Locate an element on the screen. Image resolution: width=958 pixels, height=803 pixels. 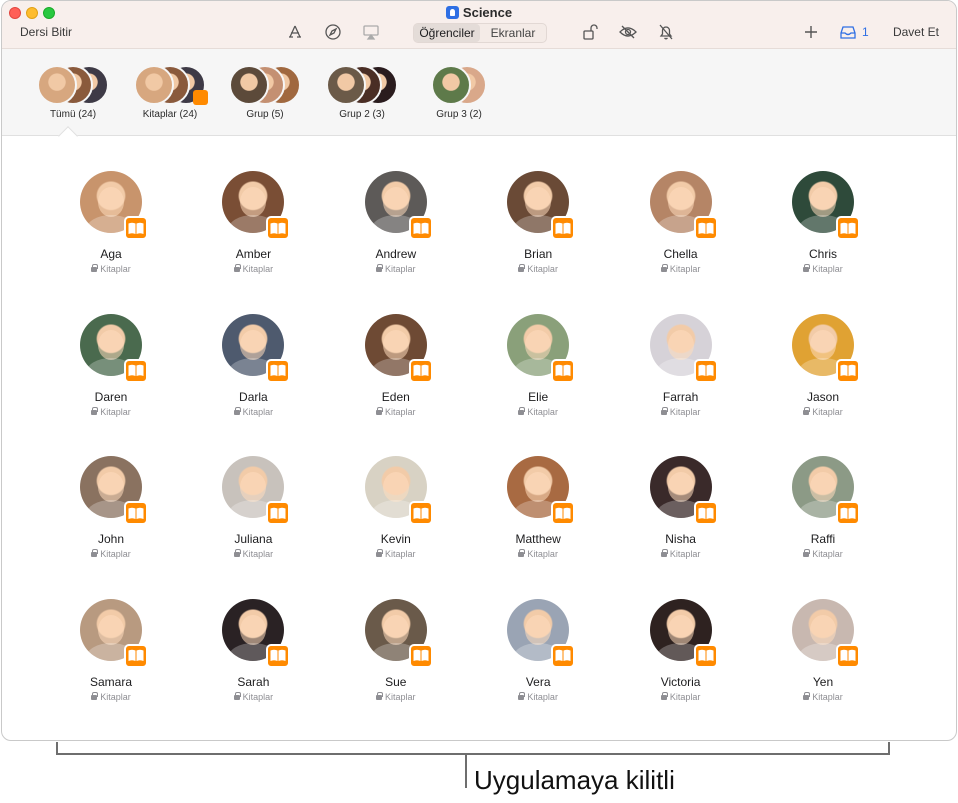
student-name: Kevin is located at coordinates (395, 539).